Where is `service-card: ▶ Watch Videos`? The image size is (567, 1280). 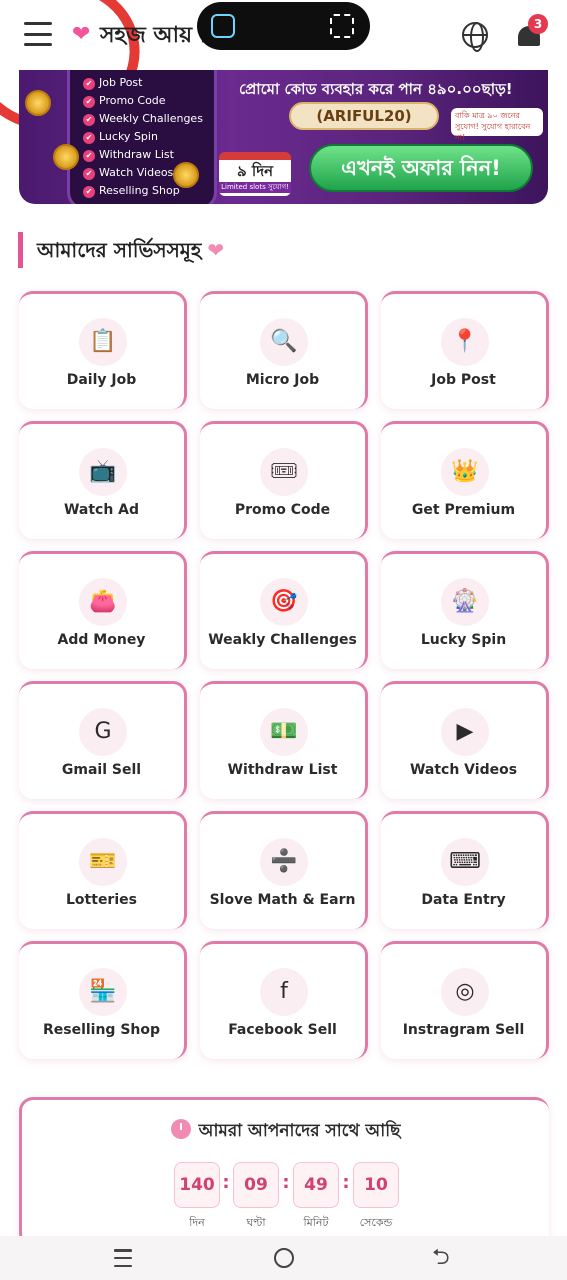 service-card: ▶ Watch Videos is located at coordinates (465, 740).